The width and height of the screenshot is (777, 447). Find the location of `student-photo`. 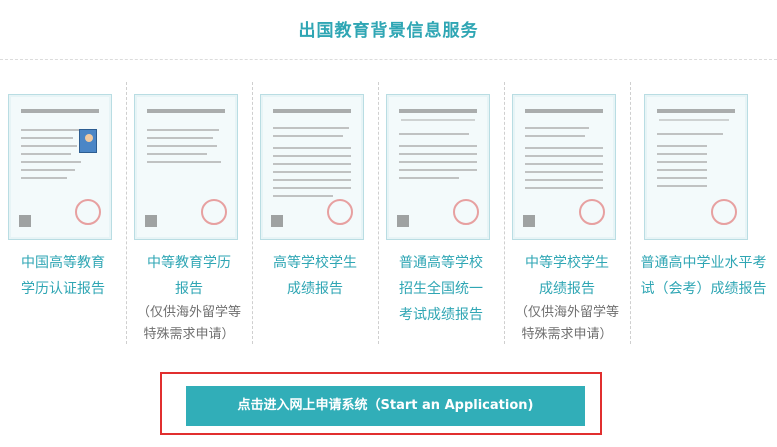

student-photo is located at coordinates (88, 141).